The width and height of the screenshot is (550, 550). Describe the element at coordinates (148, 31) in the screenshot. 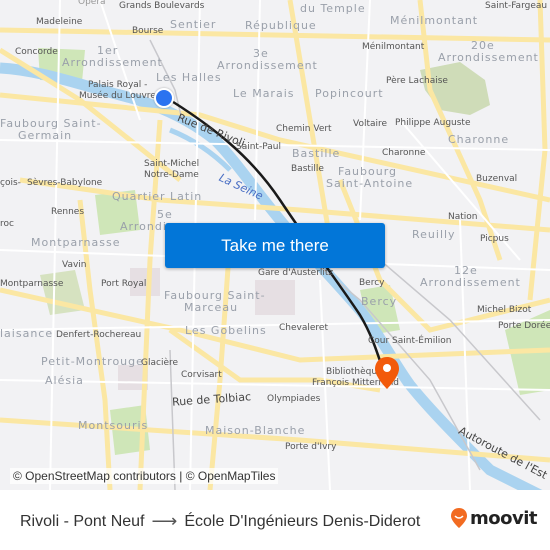

I see `map-label: Bourse` at that location.